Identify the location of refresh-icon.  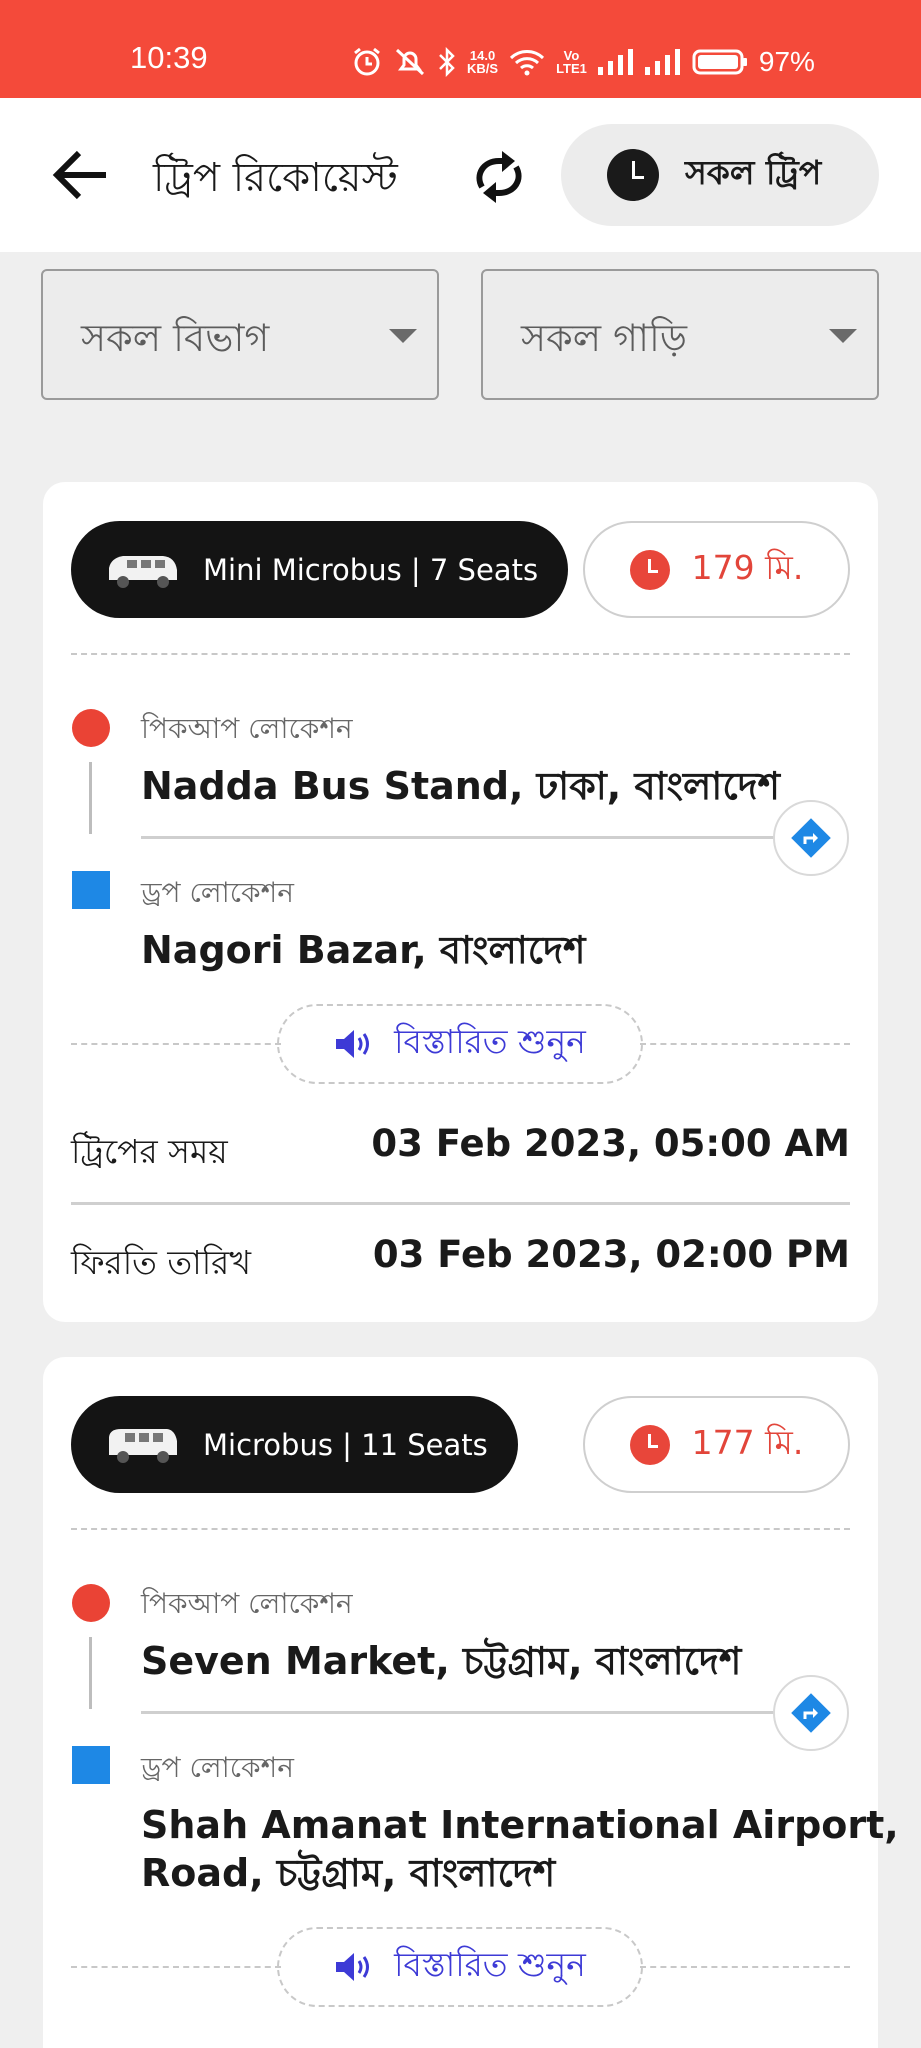
(499, 177).